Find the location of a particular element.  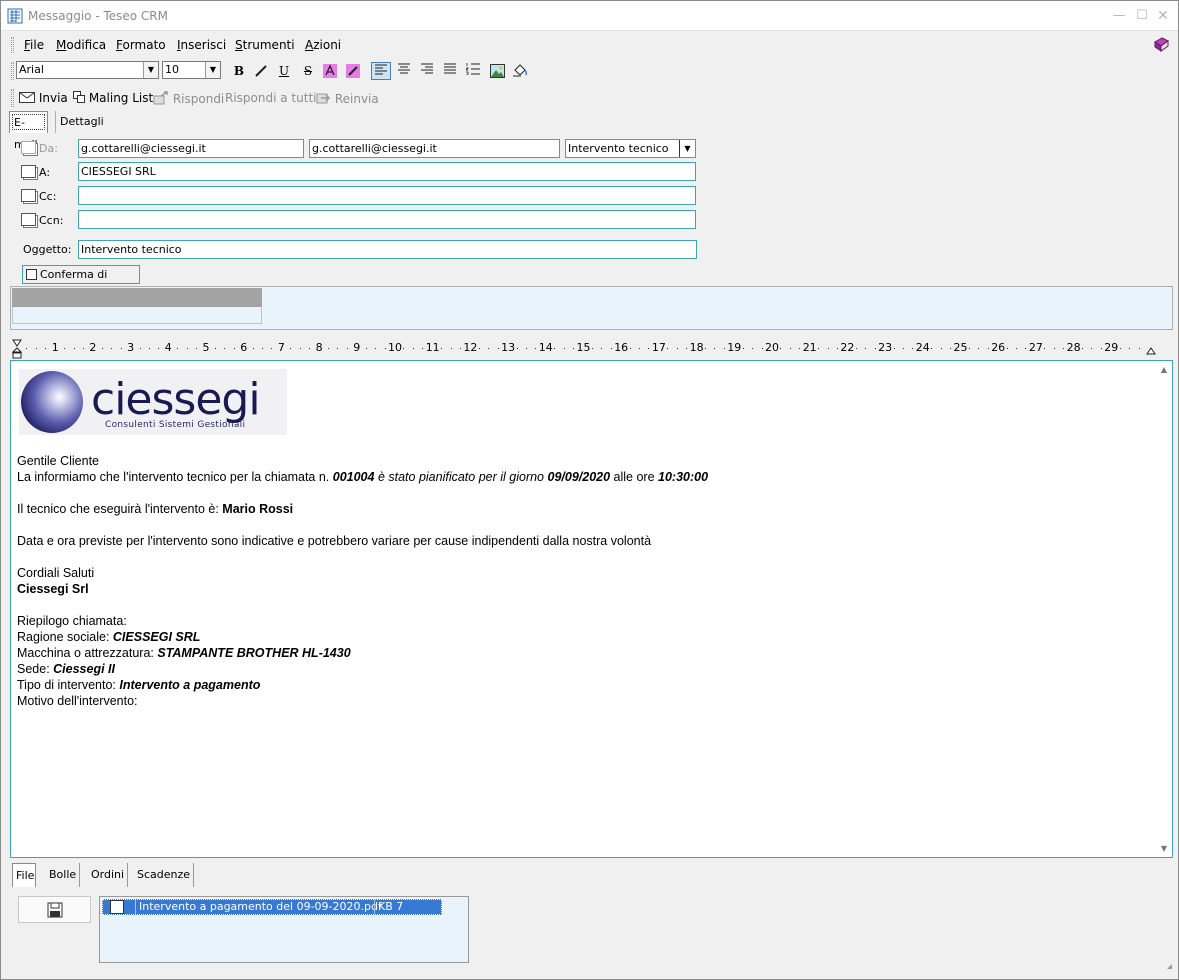

send-label: Invia is located at coordinates (53, 98).